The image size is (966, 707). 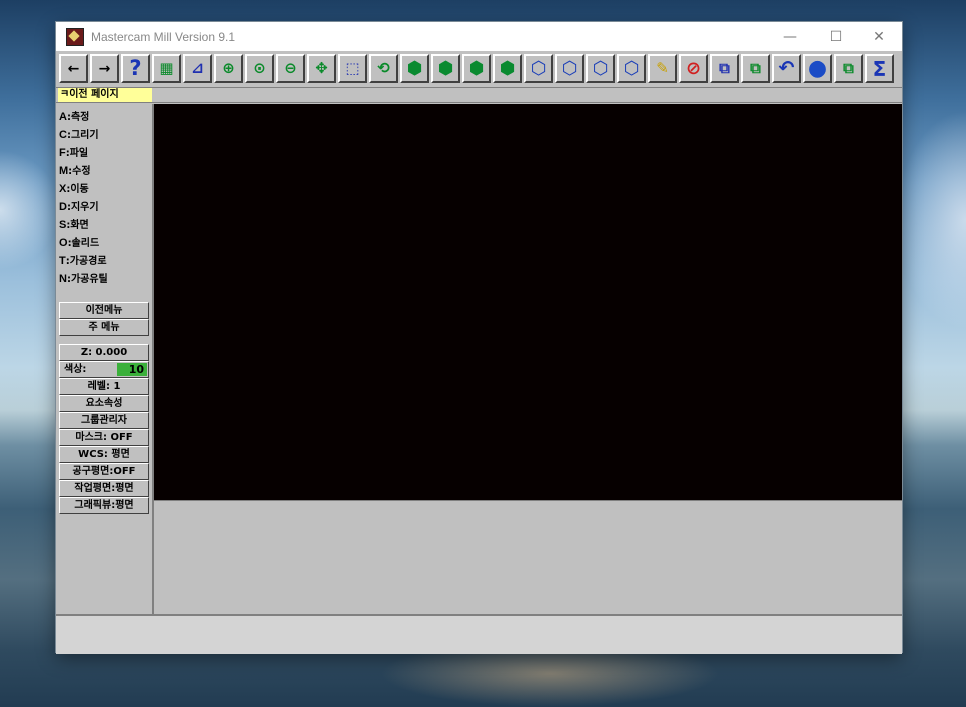 I want to click on cplane-side-icon: ⬡, so click(x=600, y=68).